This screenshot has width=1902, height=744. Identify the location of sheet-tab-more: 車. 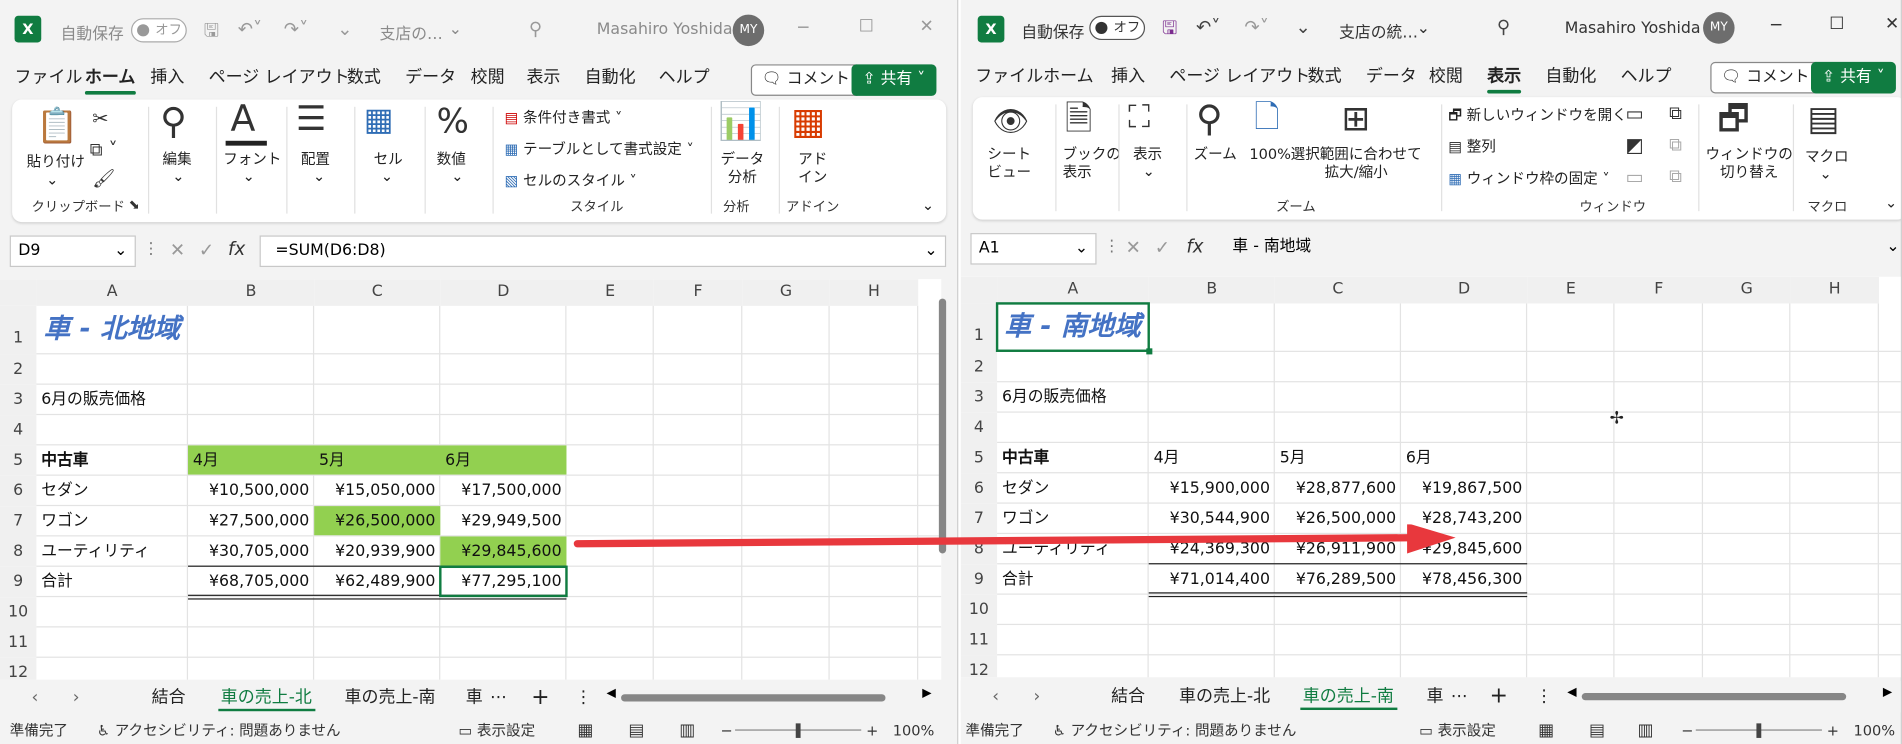
(474, 698).